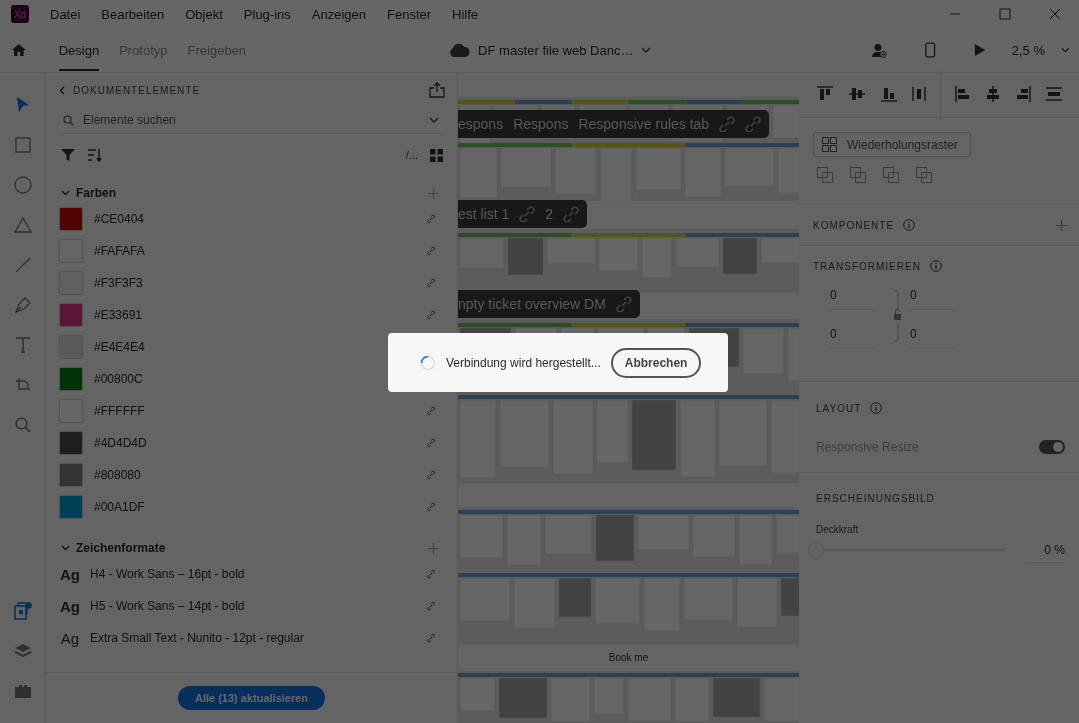  Describe the element at coordinates (428, 362) in the screenshot. I see `spinner-icon` at that location.